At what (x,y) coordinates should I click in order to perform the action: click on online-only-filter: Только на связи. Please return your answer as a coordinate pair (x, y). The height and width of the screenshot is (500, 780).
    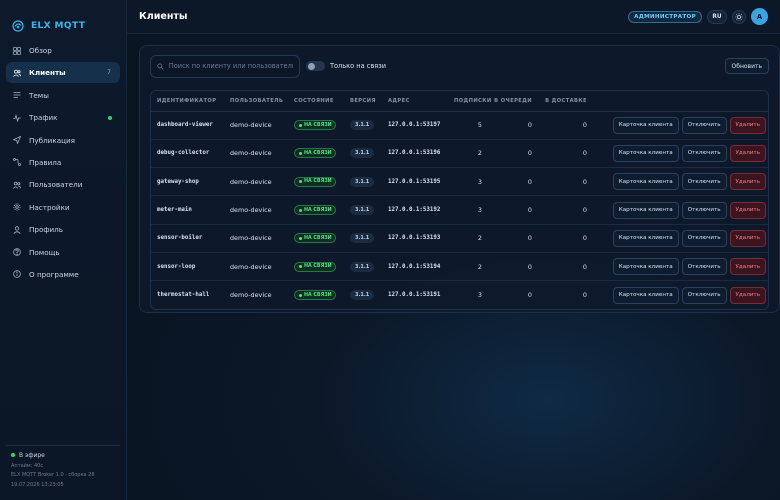
    Looking at the image, I should click on (346, 66).